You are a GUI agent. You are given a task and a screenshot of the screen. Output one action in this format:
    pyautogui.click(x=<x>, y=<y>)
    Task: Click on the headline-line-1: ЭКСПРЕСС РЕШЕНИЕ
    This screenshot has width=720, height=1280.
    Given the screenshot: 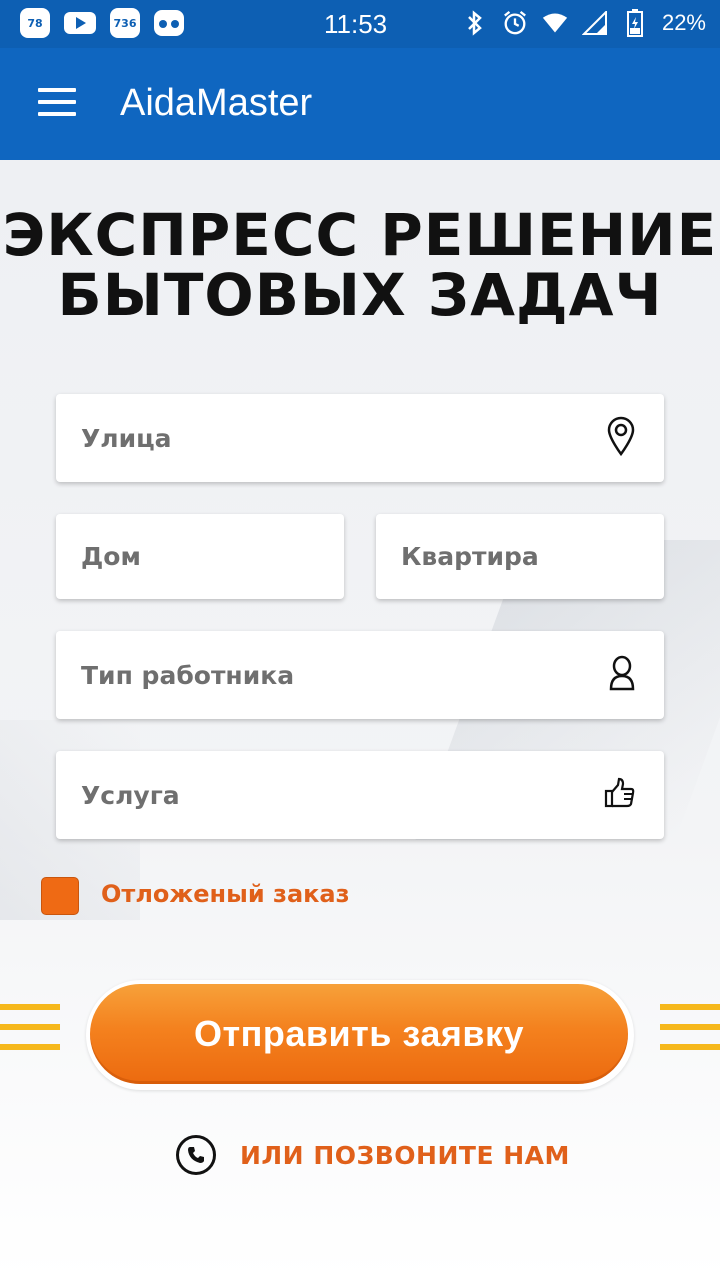 What is the action you would take?
    pyautogui.click(x=360, y=235)
    